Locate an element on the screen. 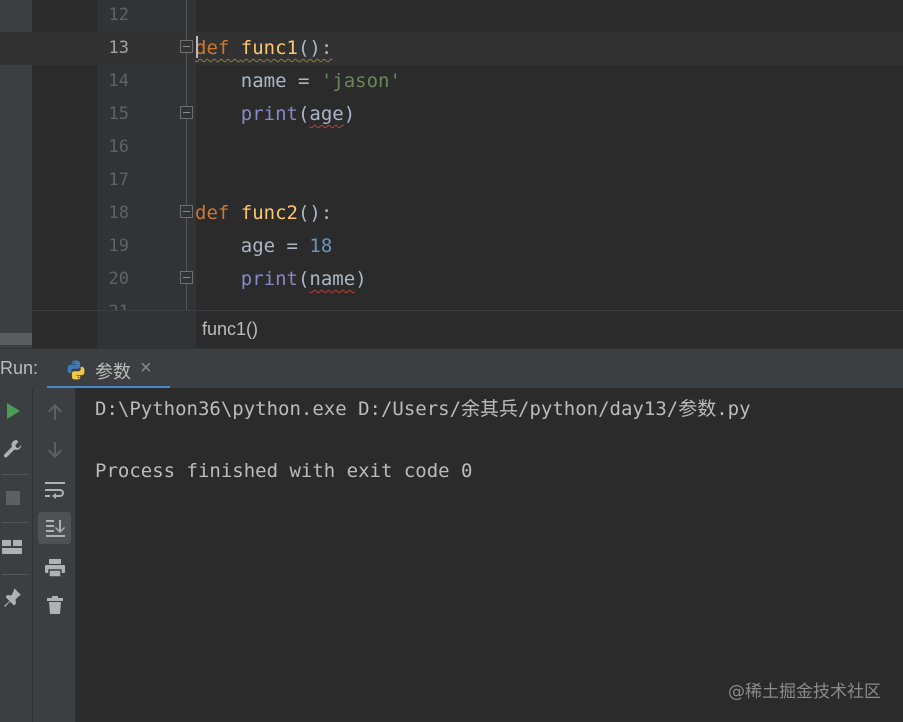 The width and height of the screenshot is (903, 722). horizontal-scrollbar-thumb is located at coordinates (16, 339).